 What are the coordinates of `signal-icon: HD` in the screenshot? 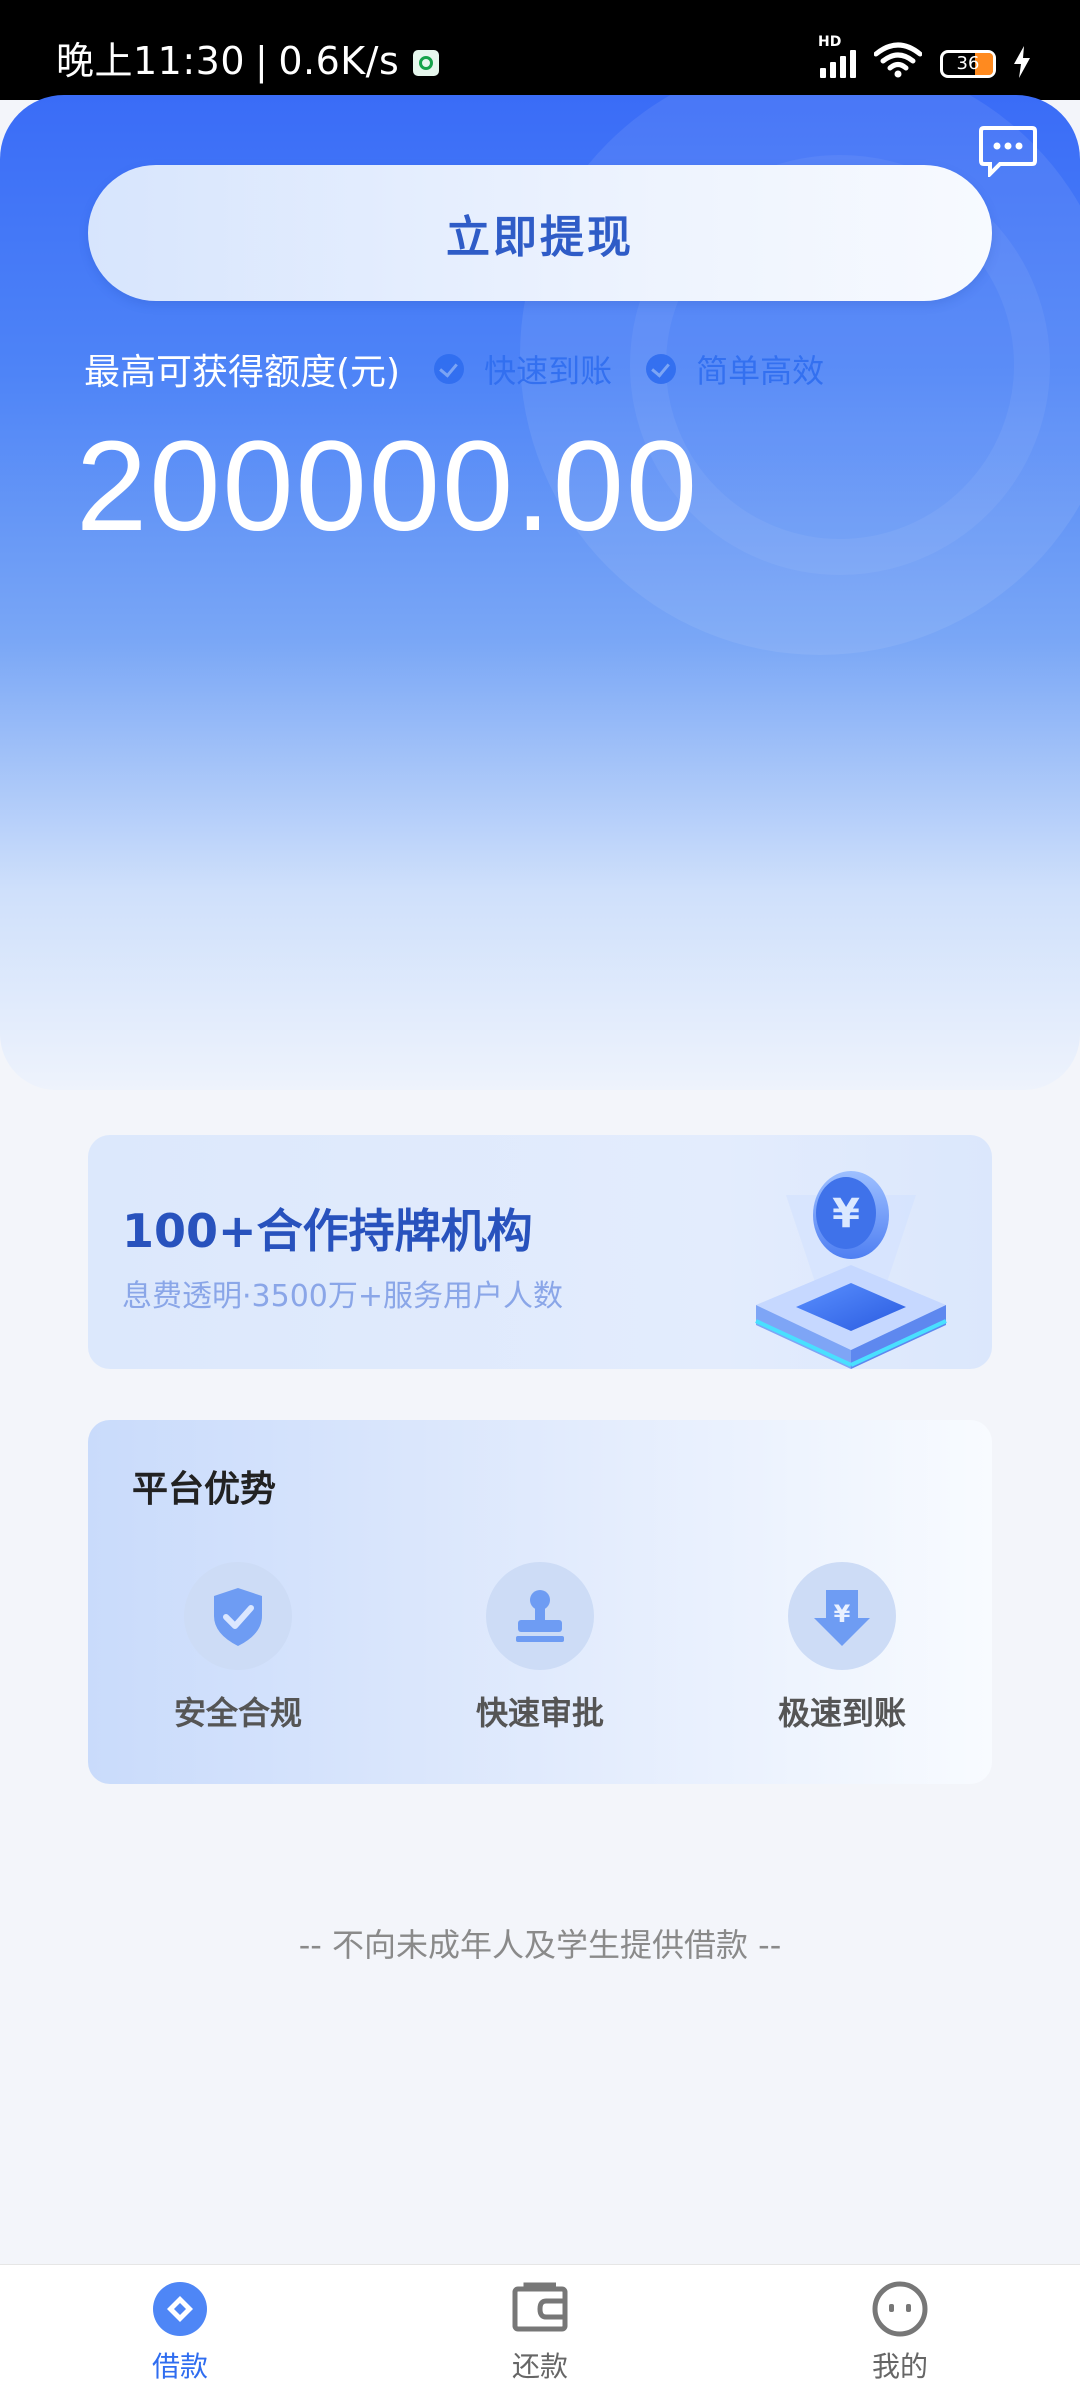 It's located at (837, 56).